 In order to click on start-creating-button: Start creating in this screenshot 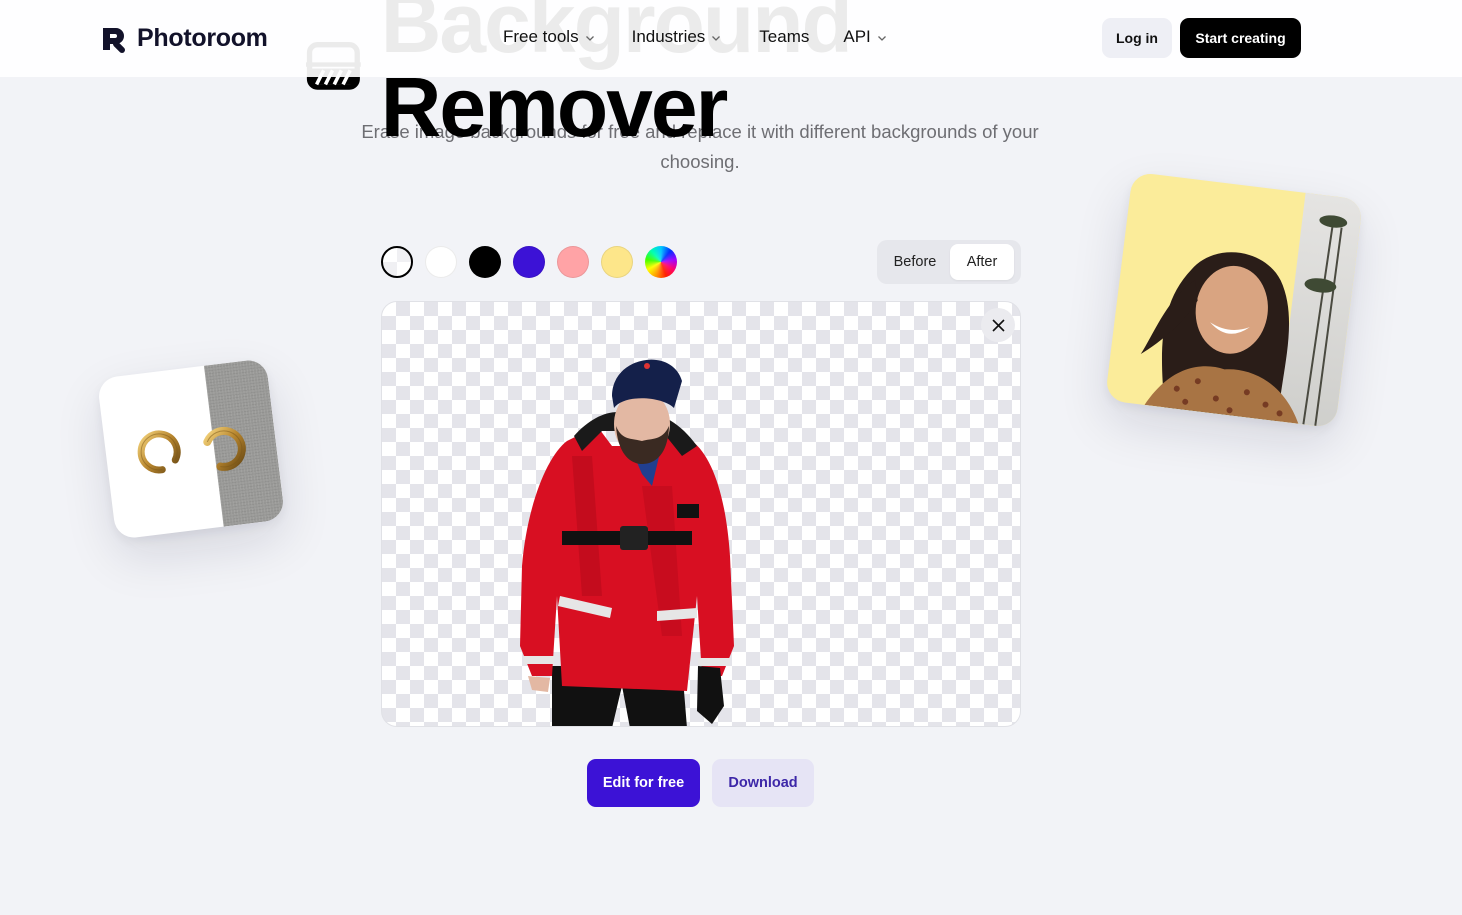, I will do `click(1240, 38)`.